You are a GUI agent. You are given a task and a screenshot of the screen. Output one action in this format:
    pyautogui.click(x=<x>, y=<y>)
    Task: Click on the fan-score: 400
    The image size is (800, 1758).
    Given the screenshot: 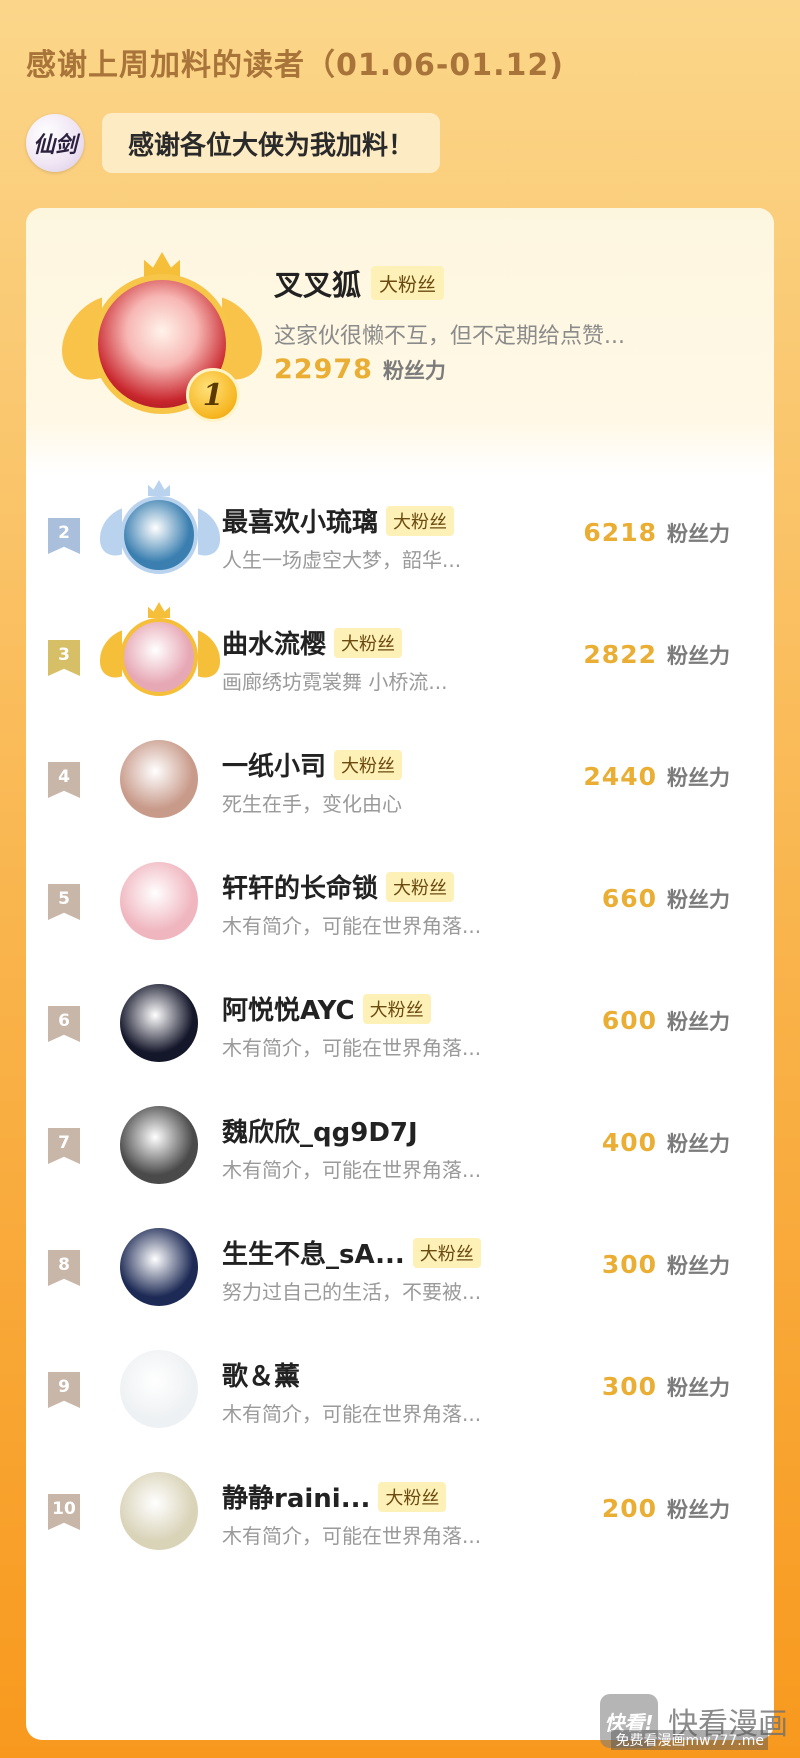 What is the action you would take?
    pyautogui.click(x=629, y=1142)
    